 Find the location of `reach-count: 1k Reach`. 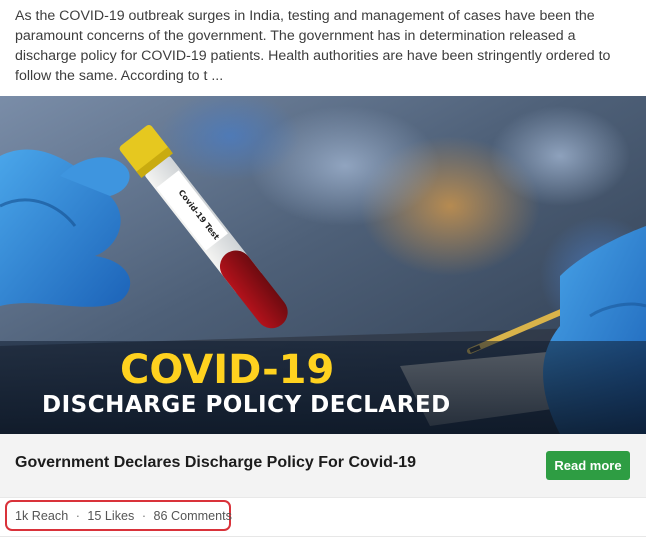

reach-count: 1k Reach is located at coordinates (42, 516).